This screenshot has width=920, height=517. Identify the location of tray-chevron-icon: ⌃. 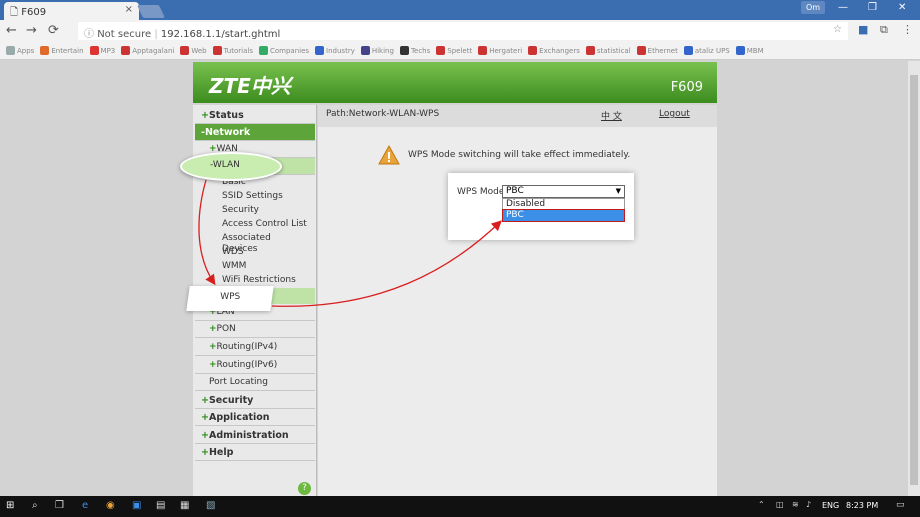
(761, 504).